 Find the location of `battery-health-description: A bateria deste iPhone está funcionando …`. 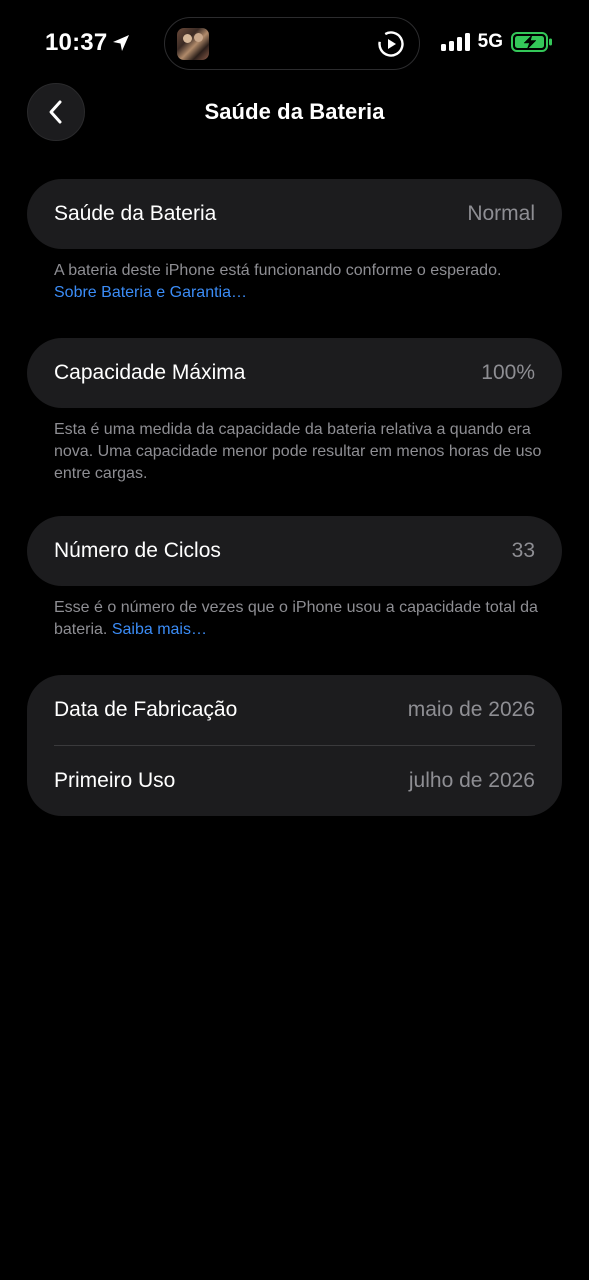

battery-health-description: A bateria deste iPhone está funcionando … is located at coordinates (278, 270).